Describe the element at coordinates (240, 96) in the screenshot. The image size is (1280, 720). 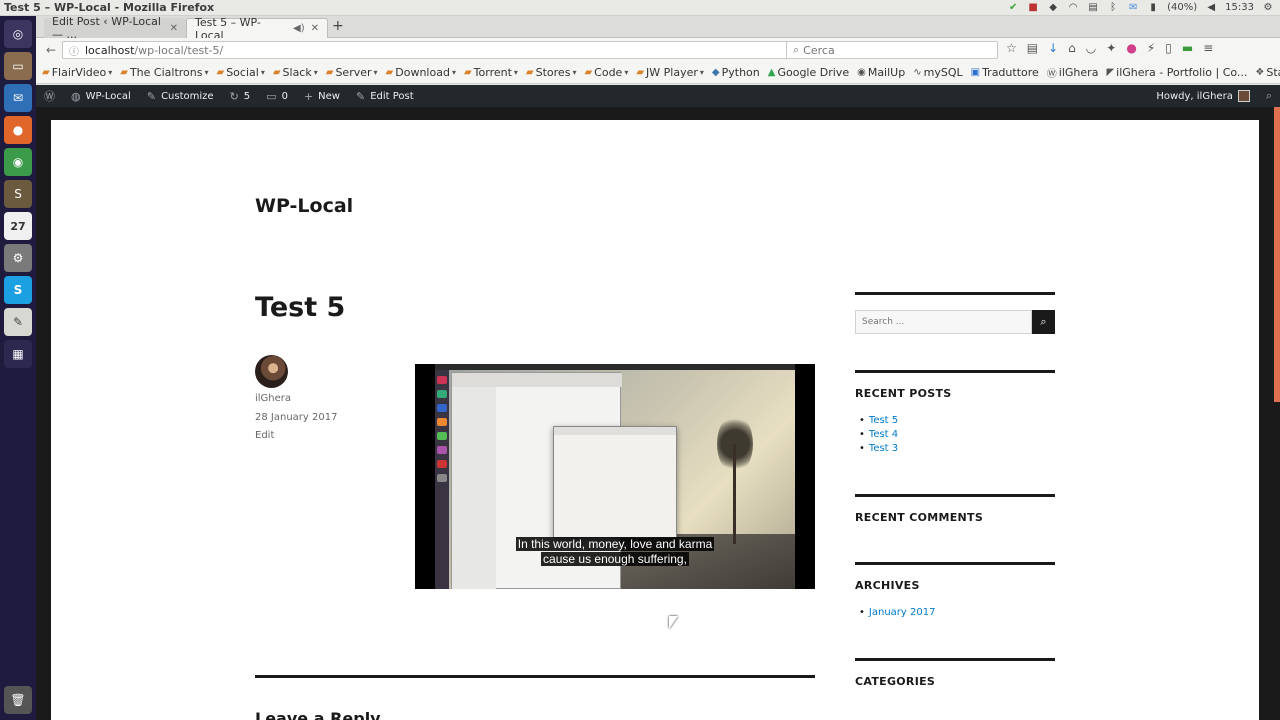
I see `updates-link: ↻ 5` at that location.